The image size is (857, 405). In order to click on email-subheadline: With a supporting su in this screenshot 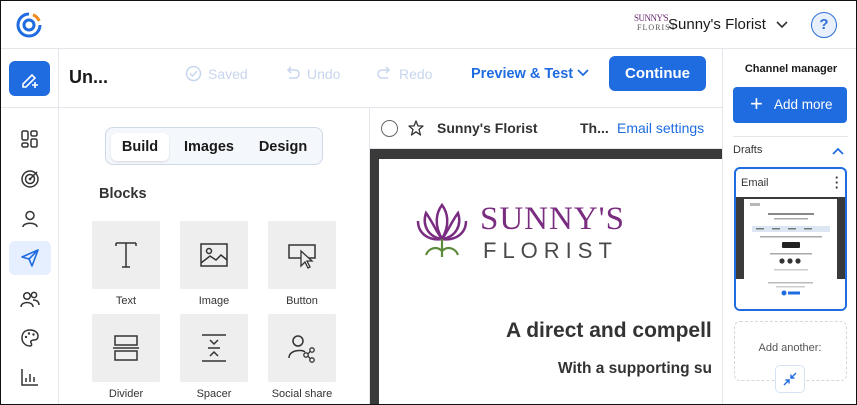, I will do `click(635, 369)`.